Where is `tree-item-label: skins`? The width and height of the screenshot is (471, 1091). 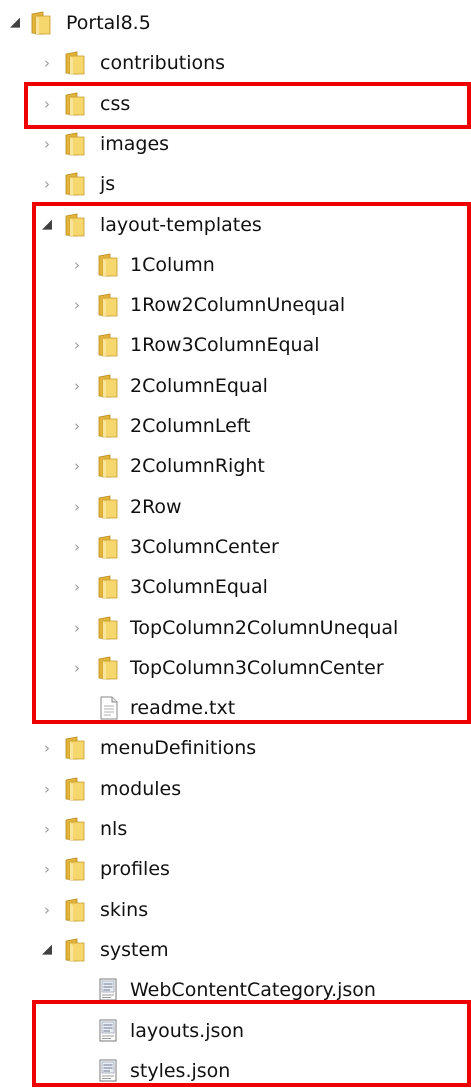 tree-item-label: skins is located at coordinates (124, 909).